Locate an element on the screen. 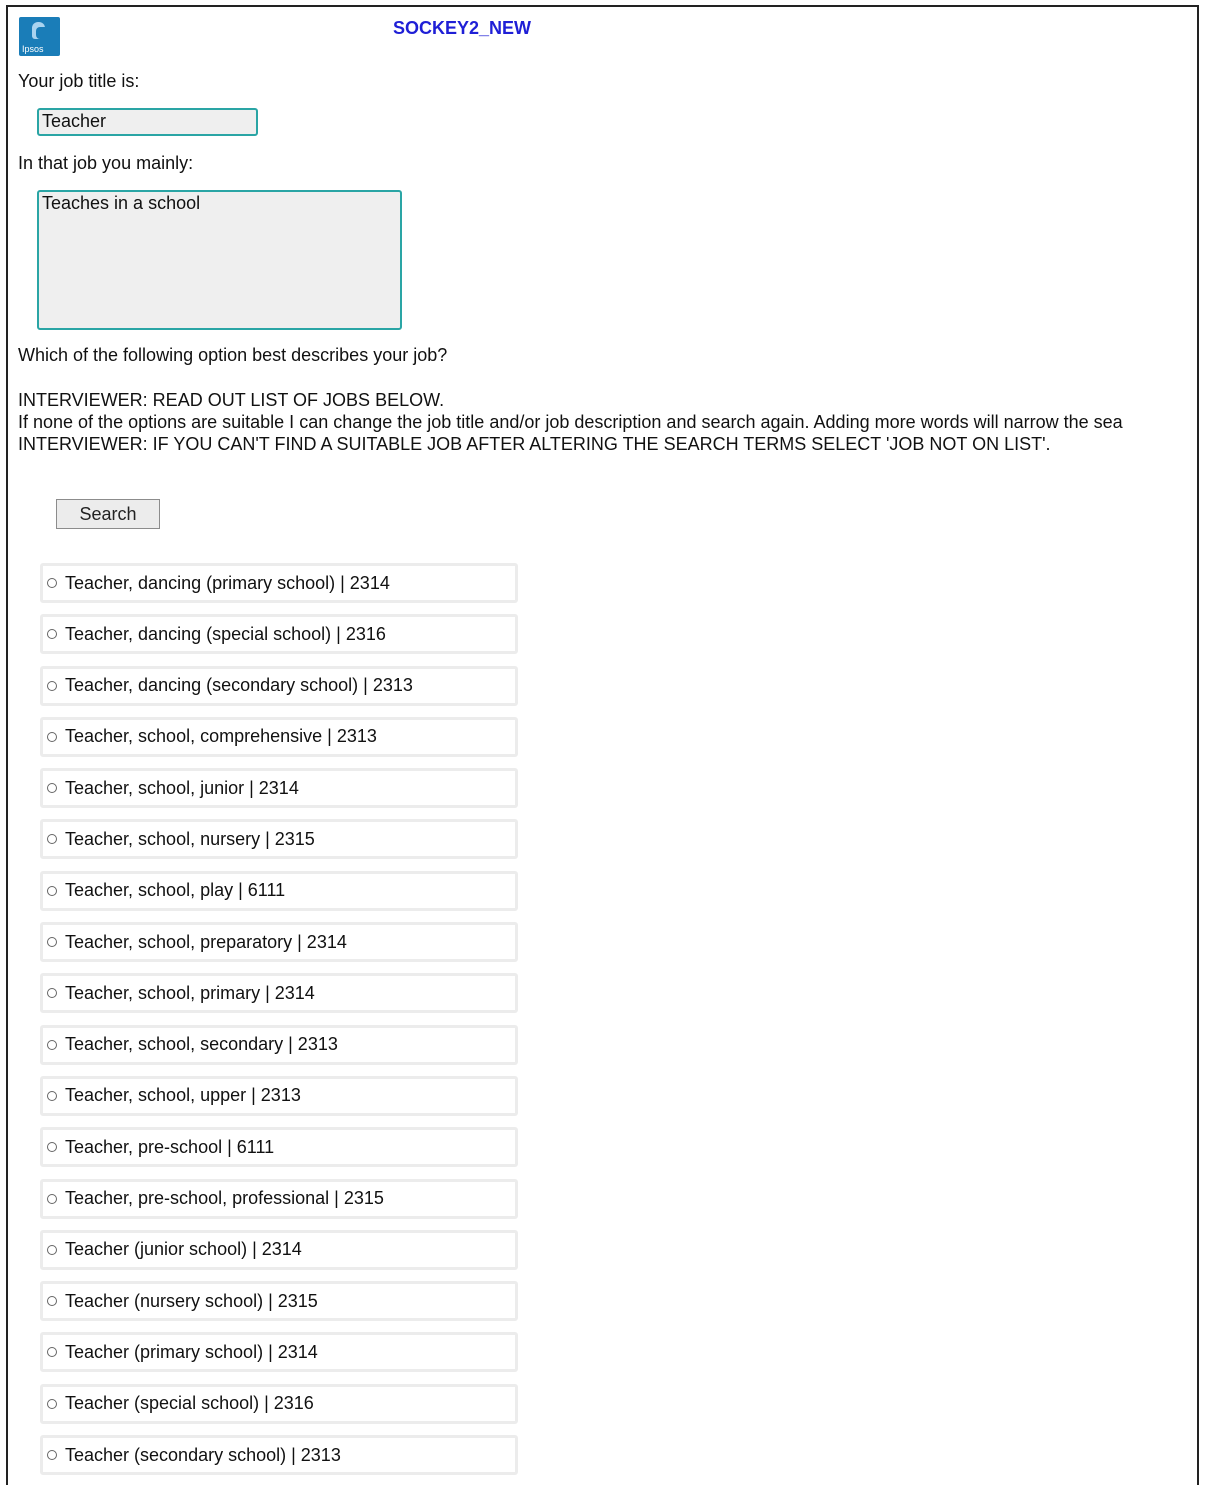 The image size is (1205, 1485). job-option: Teacher, school, nursery | 2315 is located at coordinates (279, 839).